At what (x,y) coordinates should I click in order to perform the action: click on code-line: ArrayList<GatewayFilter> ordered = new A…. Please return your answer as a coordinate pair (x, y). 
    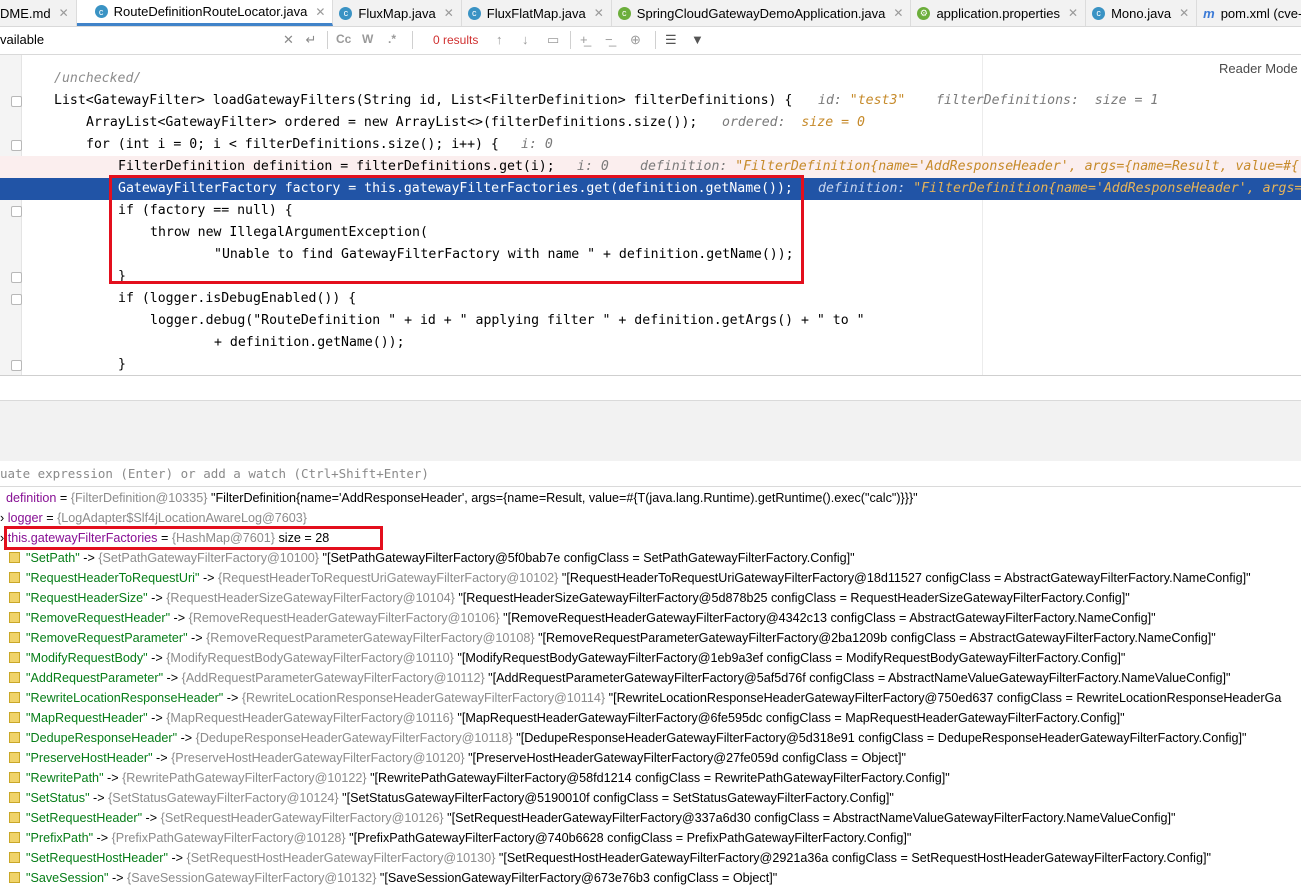
    Looking at the image, I should click on (650, 123).